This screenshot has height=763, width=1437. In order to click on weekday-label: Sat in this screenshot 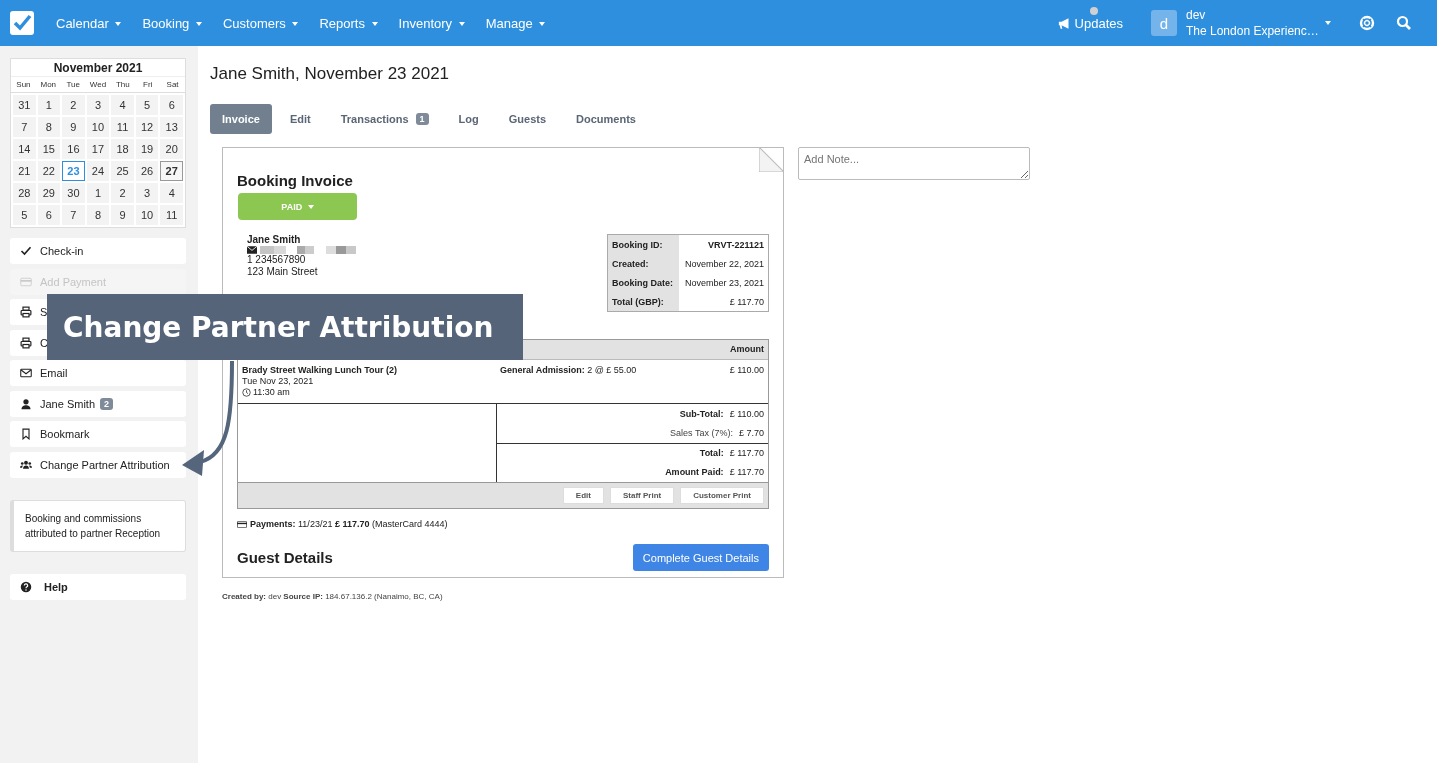, I will do `click(172, 85)`.